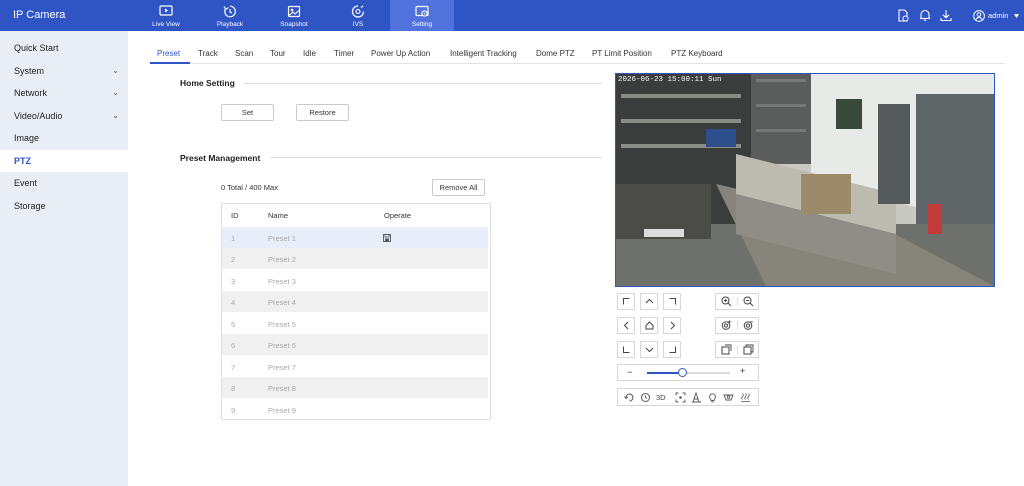  What do you see at coordinates (398, 215) in the screenshot?
I see `column-operate: Operate` at bounding box center [398, 215].